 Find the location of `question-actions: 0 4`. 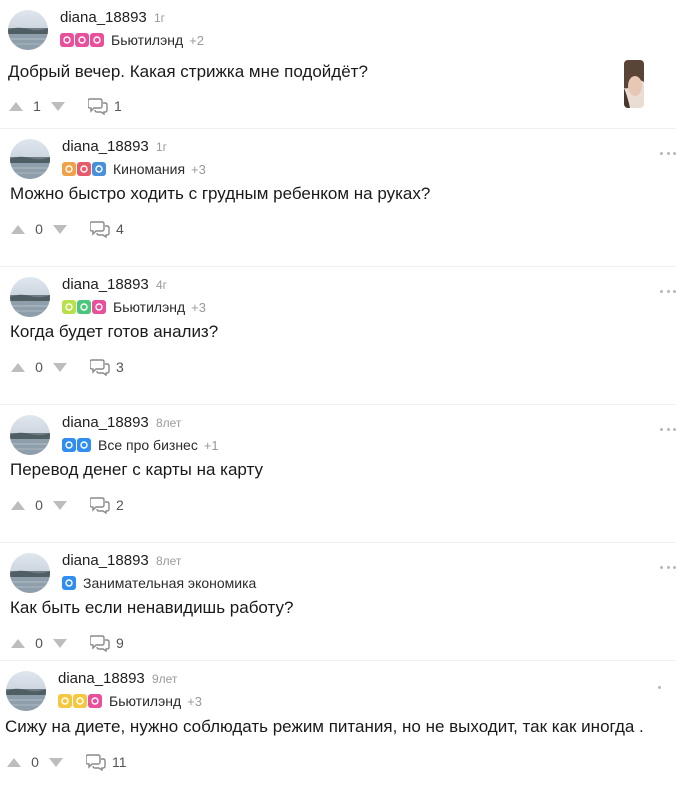

question-actions: 0 4 is located at coordinates (67, 229).